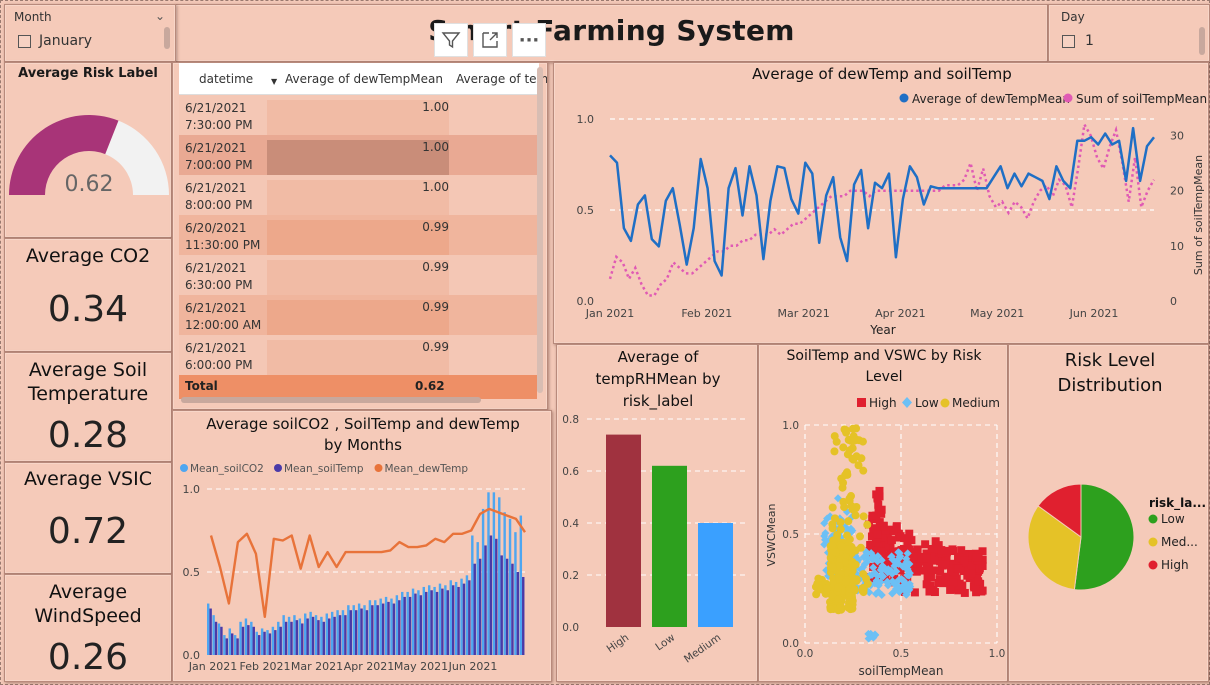 The image size is (1210, 685). I want to click on month-checkbox, so click(24, 41).